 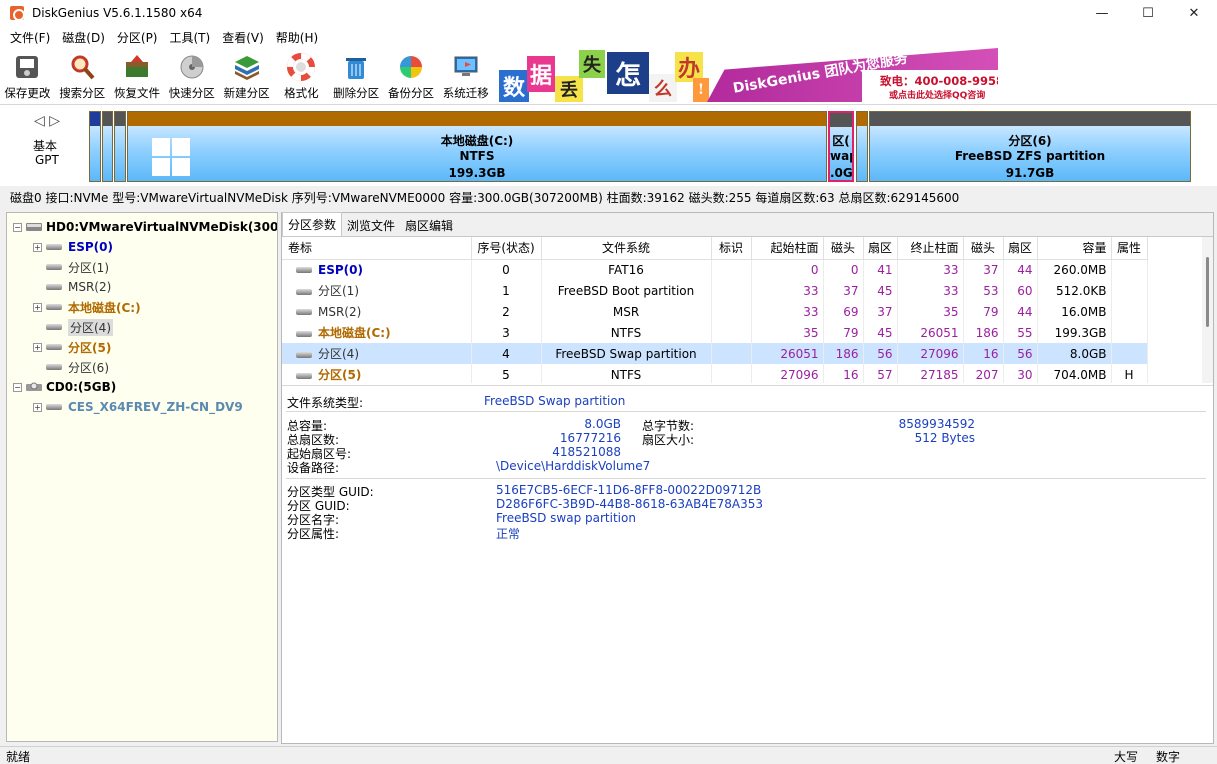 I want to click on banner-tile: 么, so click(x=663, y=88).